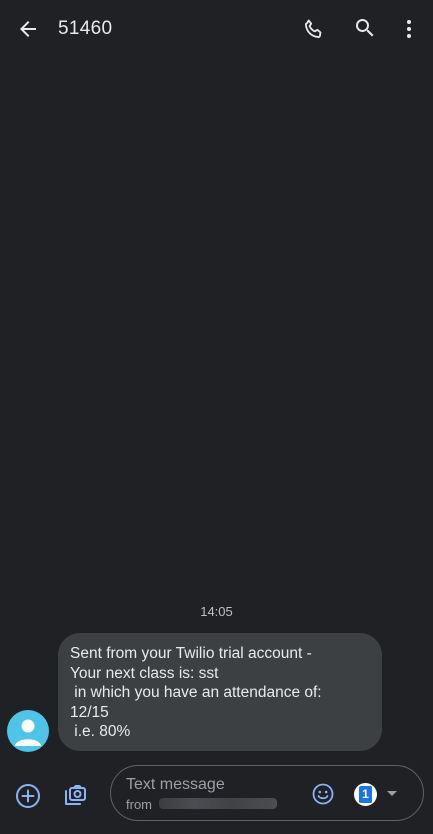  I want to click on message-compose-field: Text message from 1, so click(267, 793).